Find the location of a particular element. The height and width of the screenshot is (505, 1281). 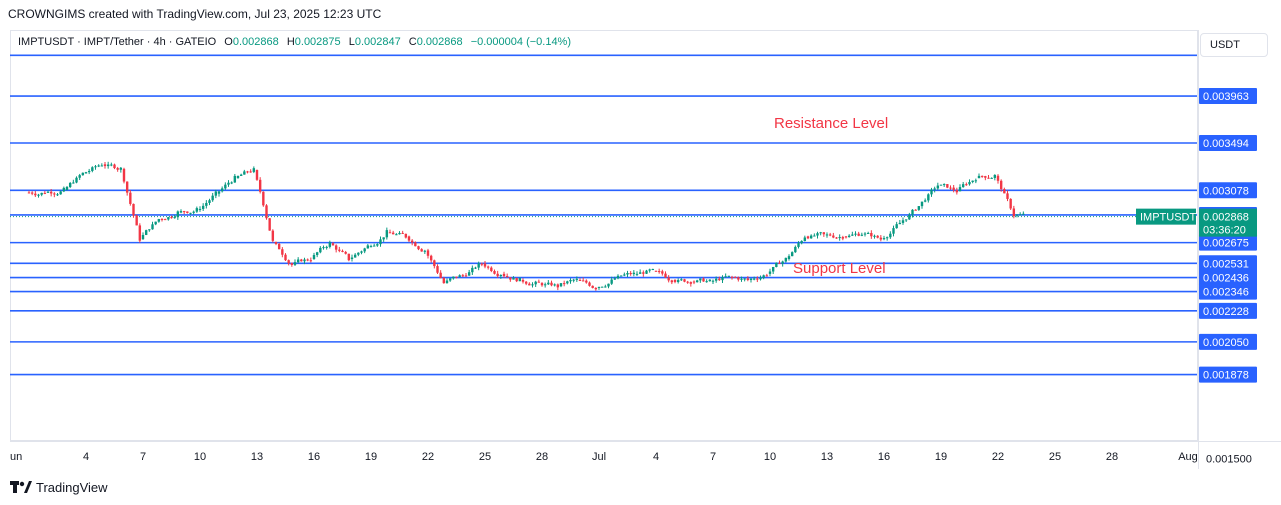

price-tag-label: 0.003494 is located at coordinates (1226, 144).